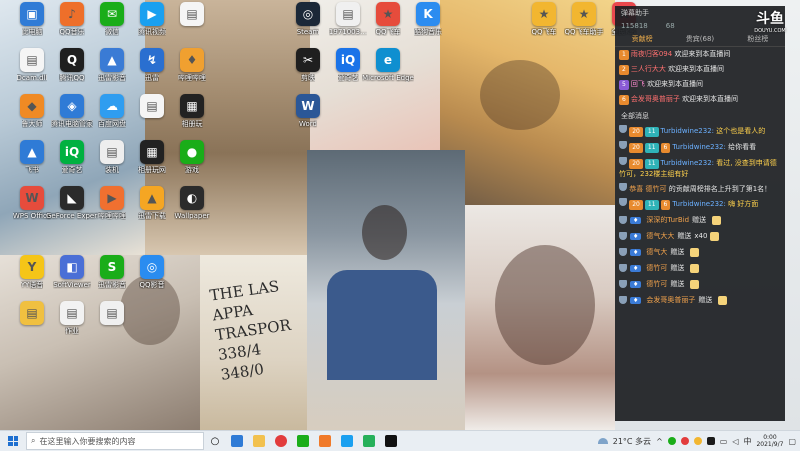  Describe the element at coordinates (152, 60) in the screenshot. I see `app-icon: ↯` at that location.